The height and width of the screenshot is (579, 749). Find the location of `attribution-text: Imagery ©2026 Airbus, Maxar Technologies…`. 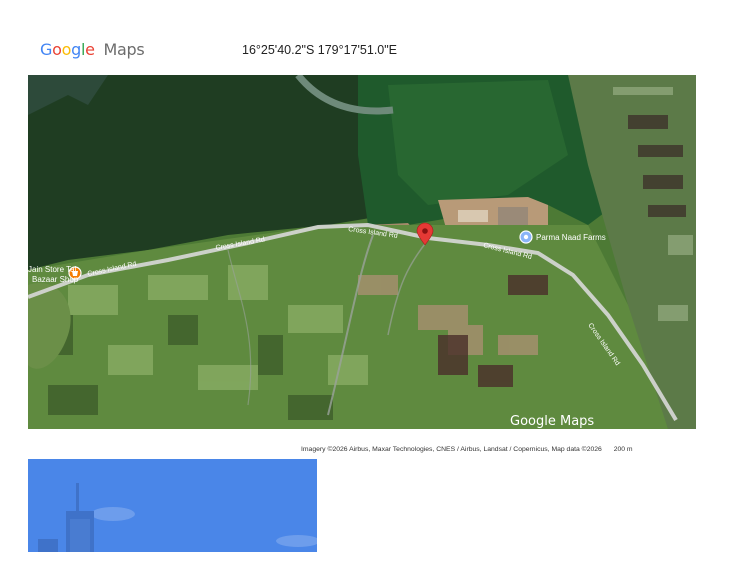

attribution-text: Imagery ©2026 Airbus, Maxar Technologies… is located at coordinates (451, 449).